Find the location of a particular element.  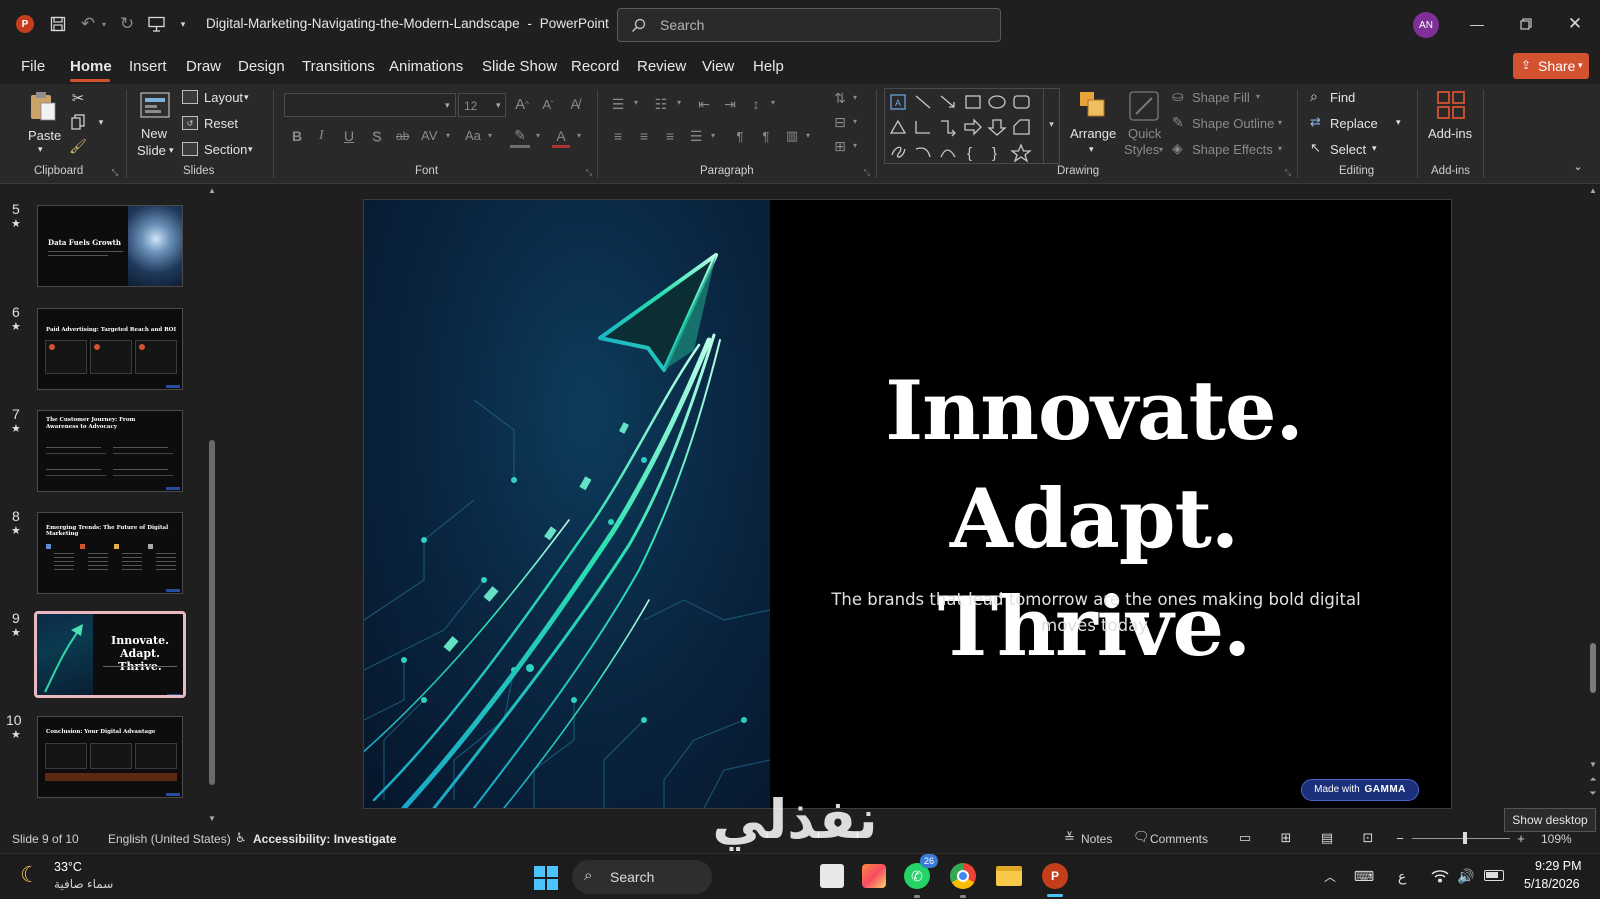

drawing-launcher-icon: ⤡ is located at coordinates (1288, 173).